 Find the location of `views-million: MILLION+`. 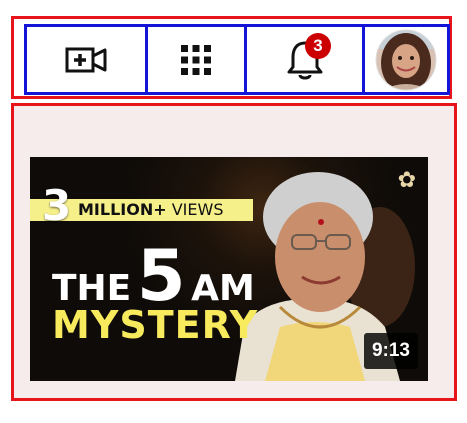

views-million: MILLION+ is located at coordinates (122, 209).